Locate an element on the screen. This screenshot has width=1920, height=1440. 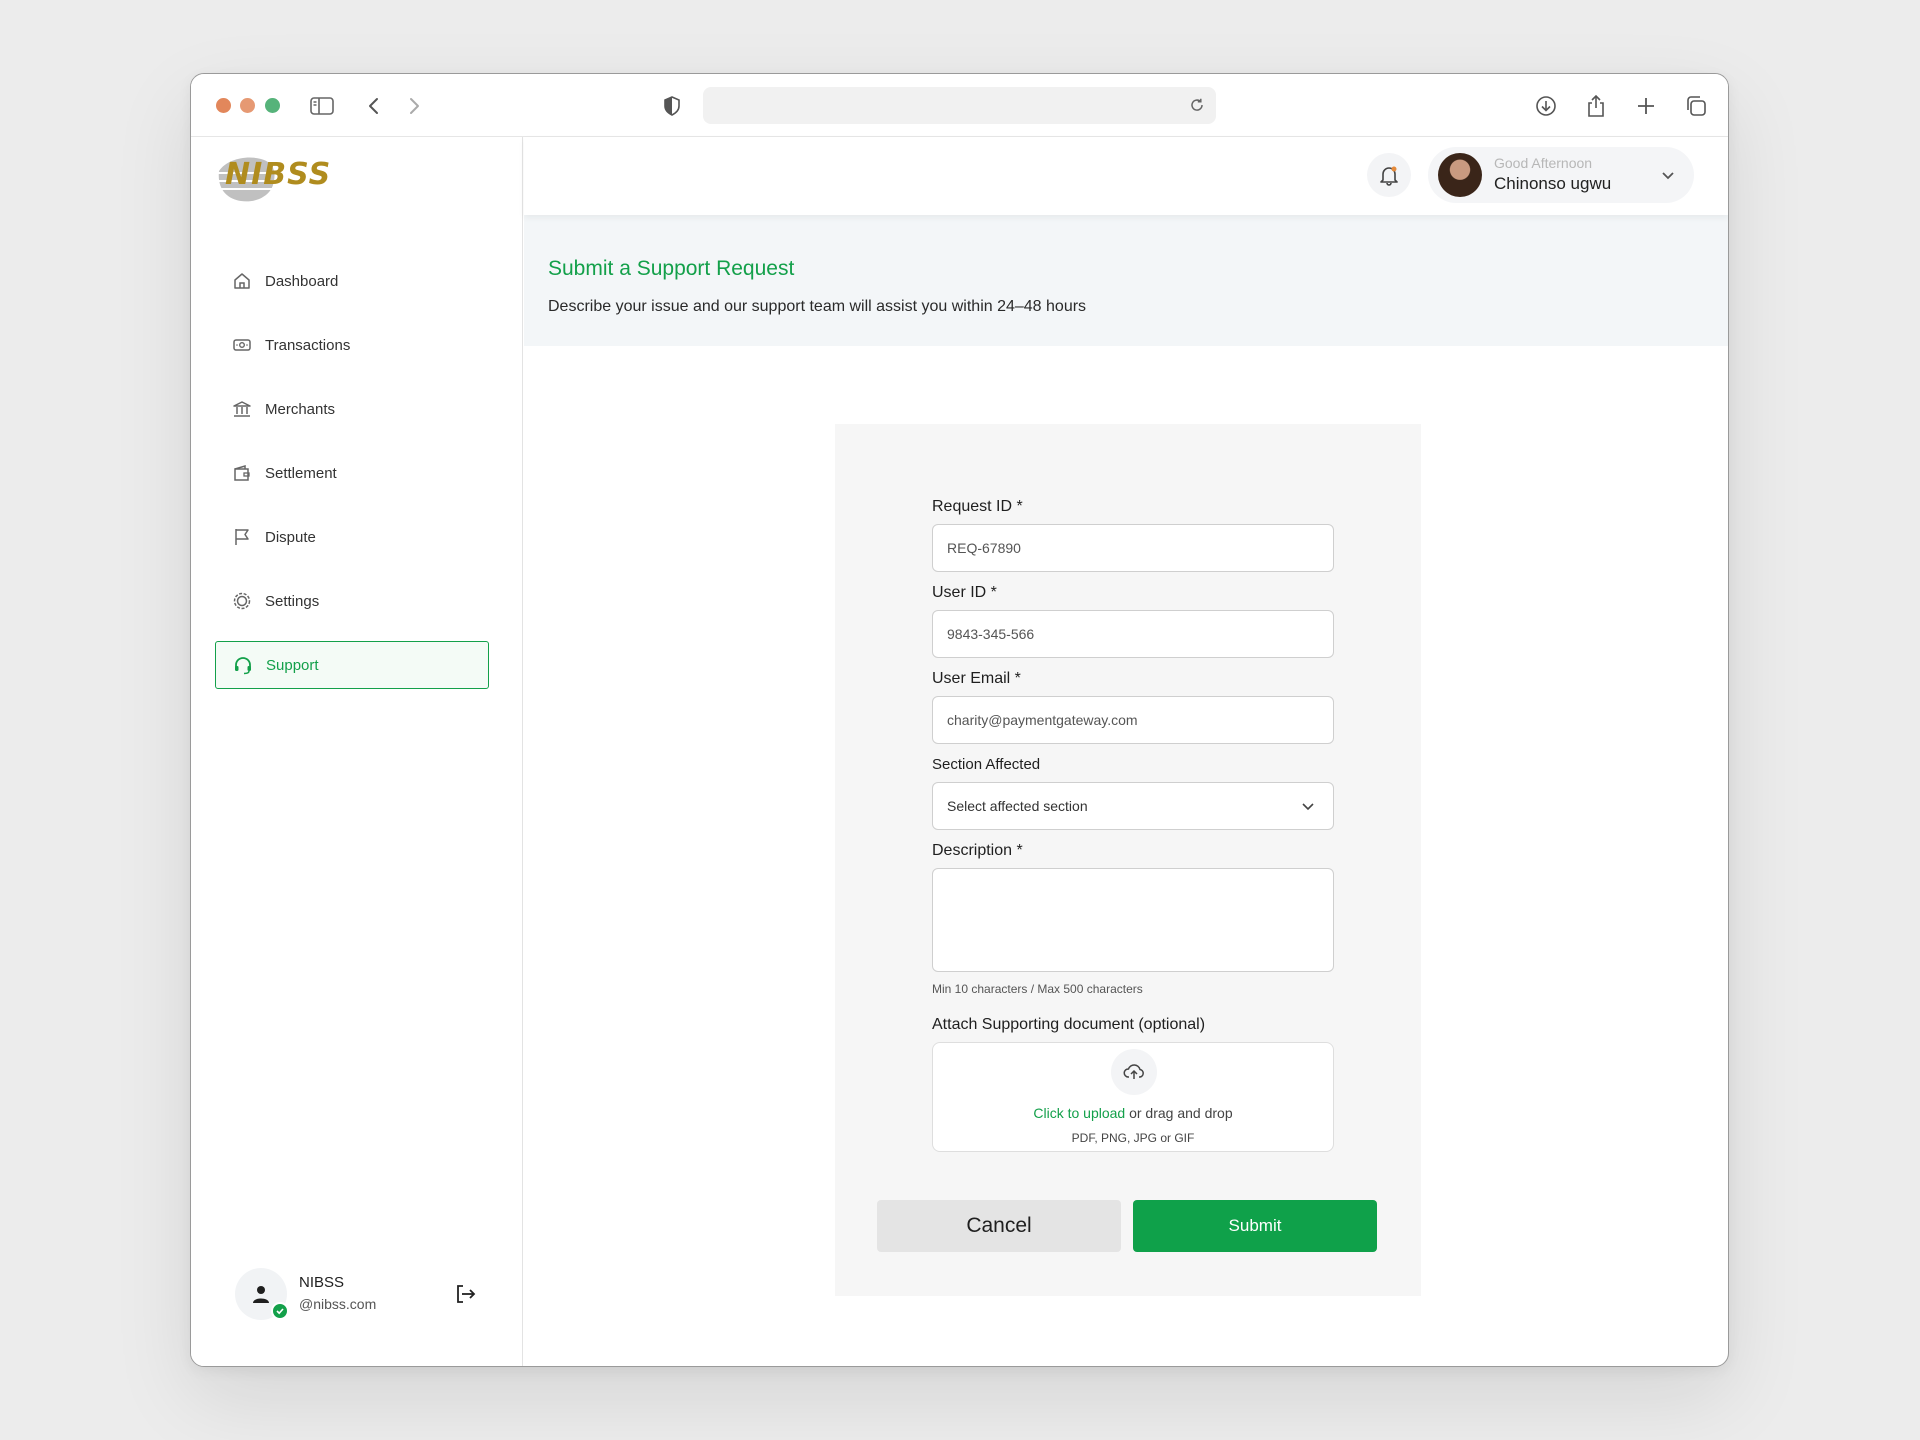
gear-icon is located at coordinates (242, 601).